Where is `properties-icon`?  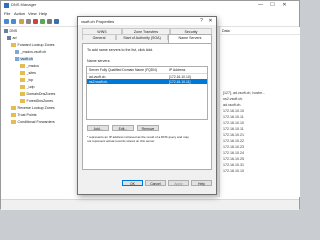
properties-icon is located at coordinates (28, 21).